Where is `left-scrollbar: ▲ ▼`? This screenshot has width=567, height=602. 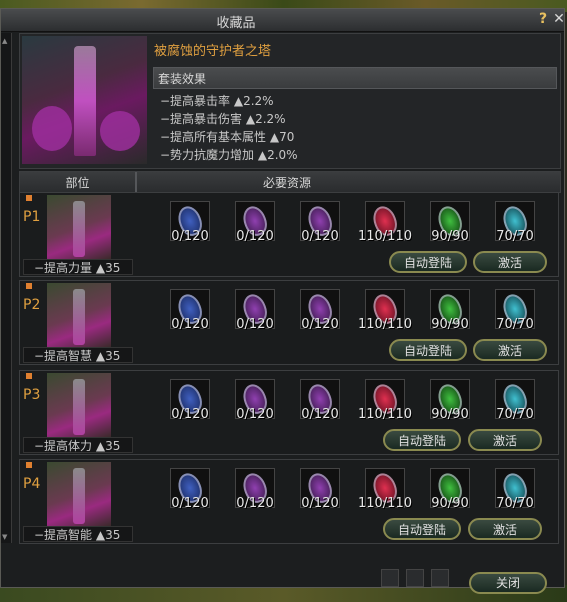 left-scrollbar: ▲ ▼ is located at coordinates (6, 288).